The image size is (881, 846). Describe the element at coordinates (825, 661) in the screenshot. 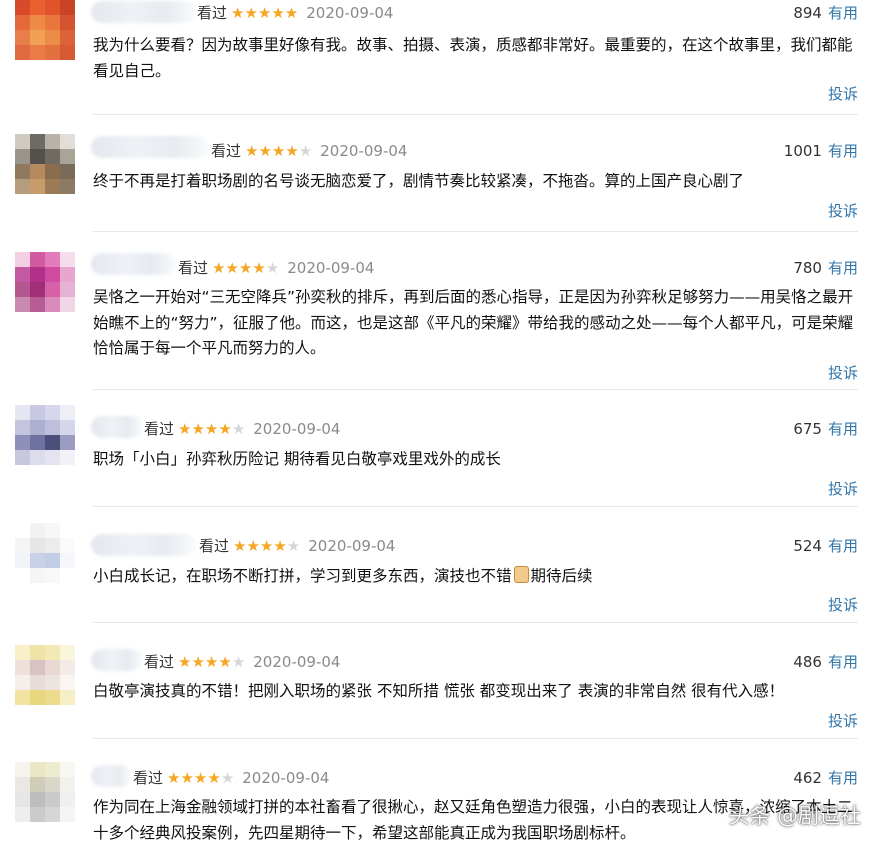

I see `vote-area: 486 有用` at that location.